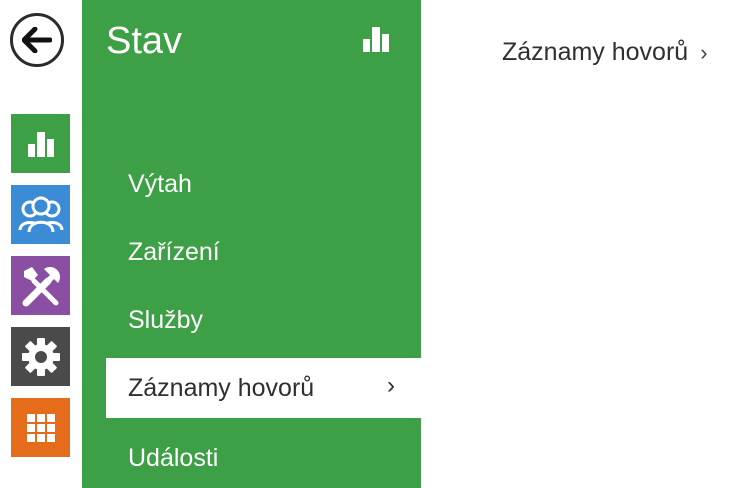 This screenshot has height=488, width=754. What do you see at coordinates (251, 320) in the screenshot?
I see `menu-item-services: Služby` at bounding box center [251, 320].